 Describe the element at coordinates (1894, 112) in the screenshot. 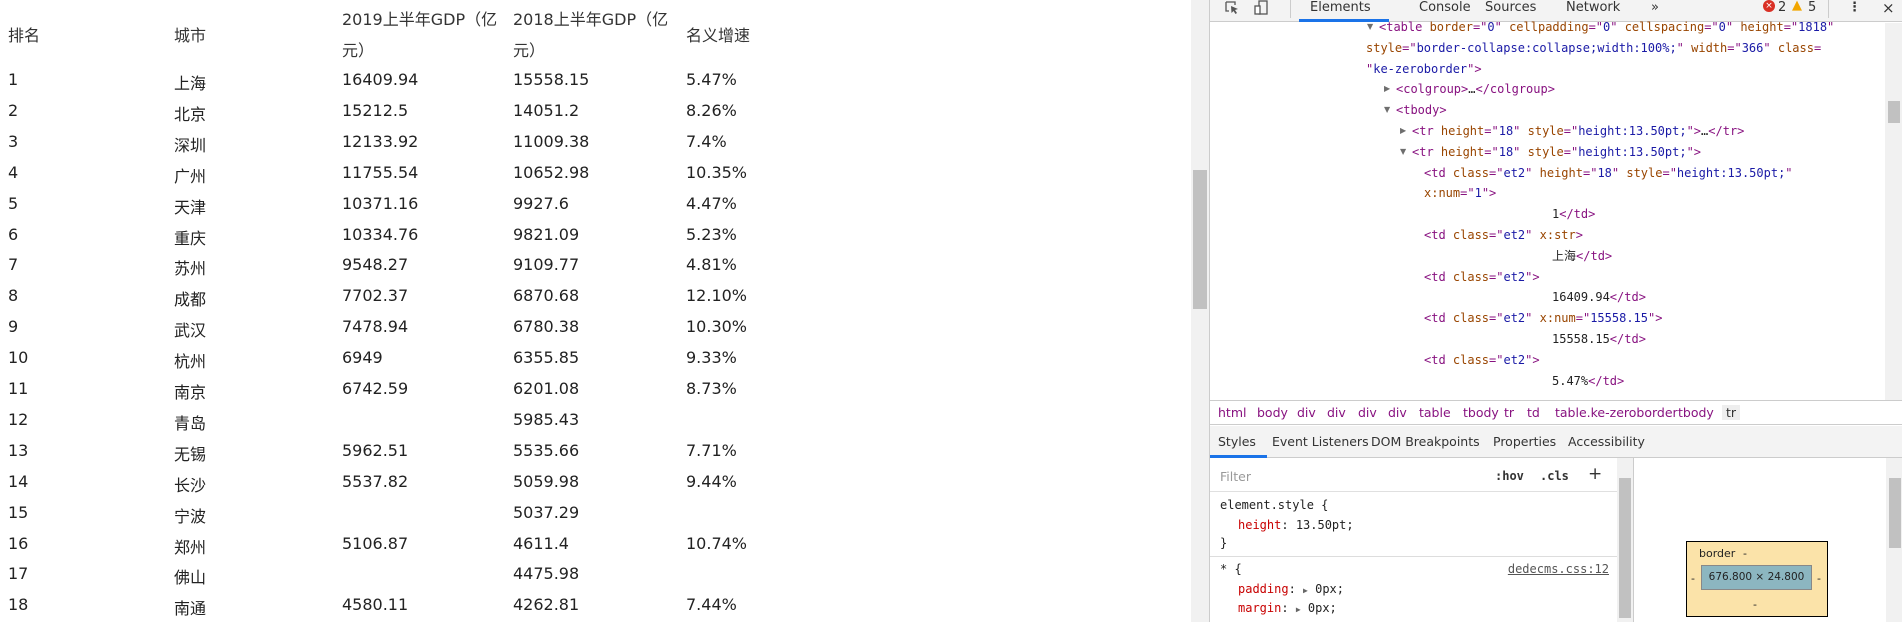

I see `dom-scrollbar-thumb` at that location.